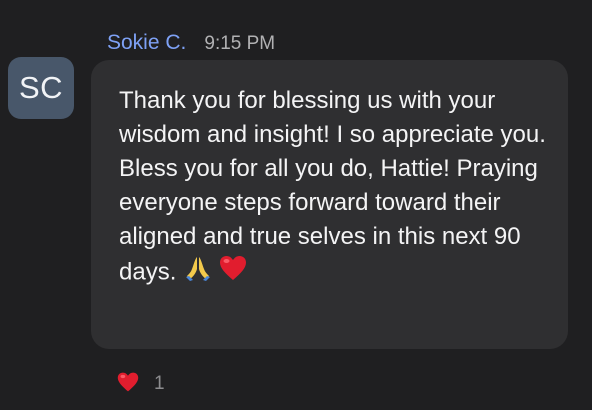  Describe the element at coordinates (128, 384) in the screenshot. I see `reaction-heart-icon` at that location.